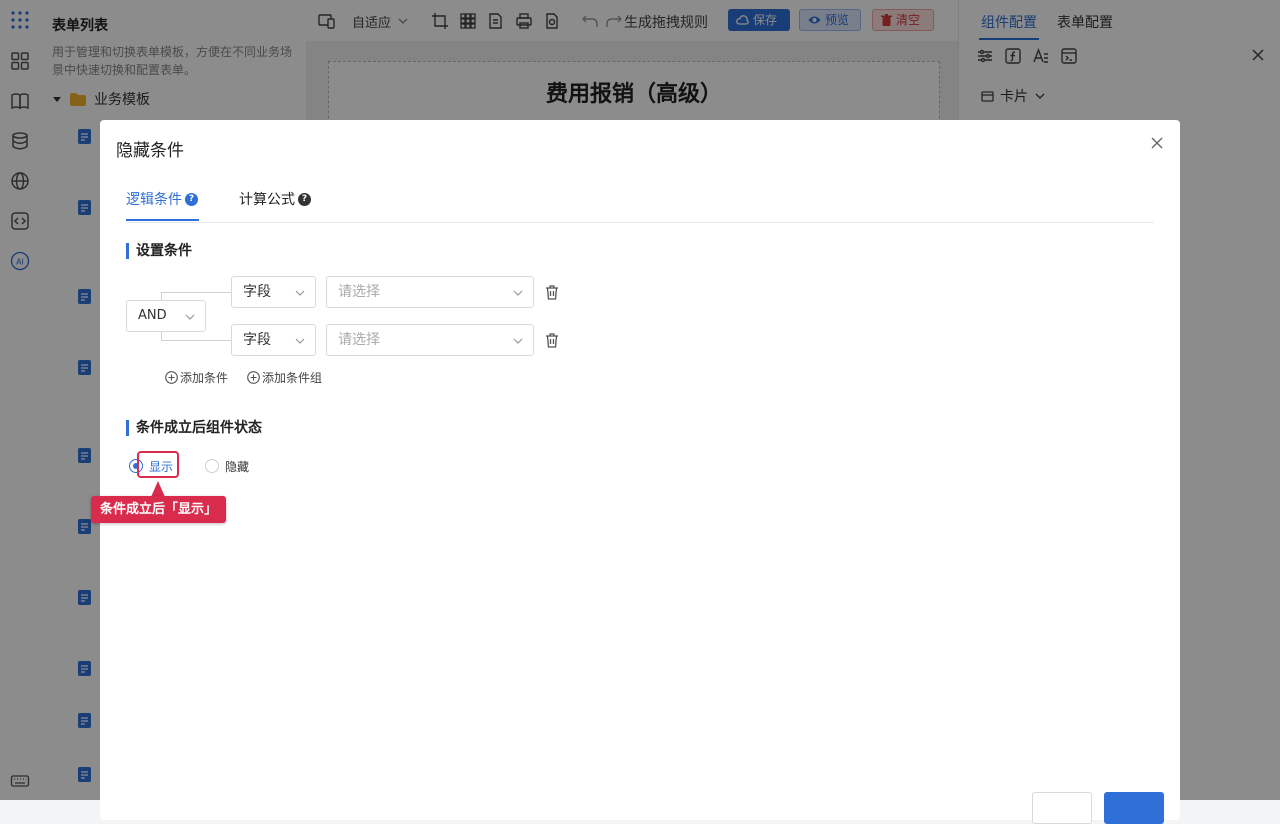 This screenshot has height=824, width=1280. I want to click on annotation-pointer, so click(158, 489).